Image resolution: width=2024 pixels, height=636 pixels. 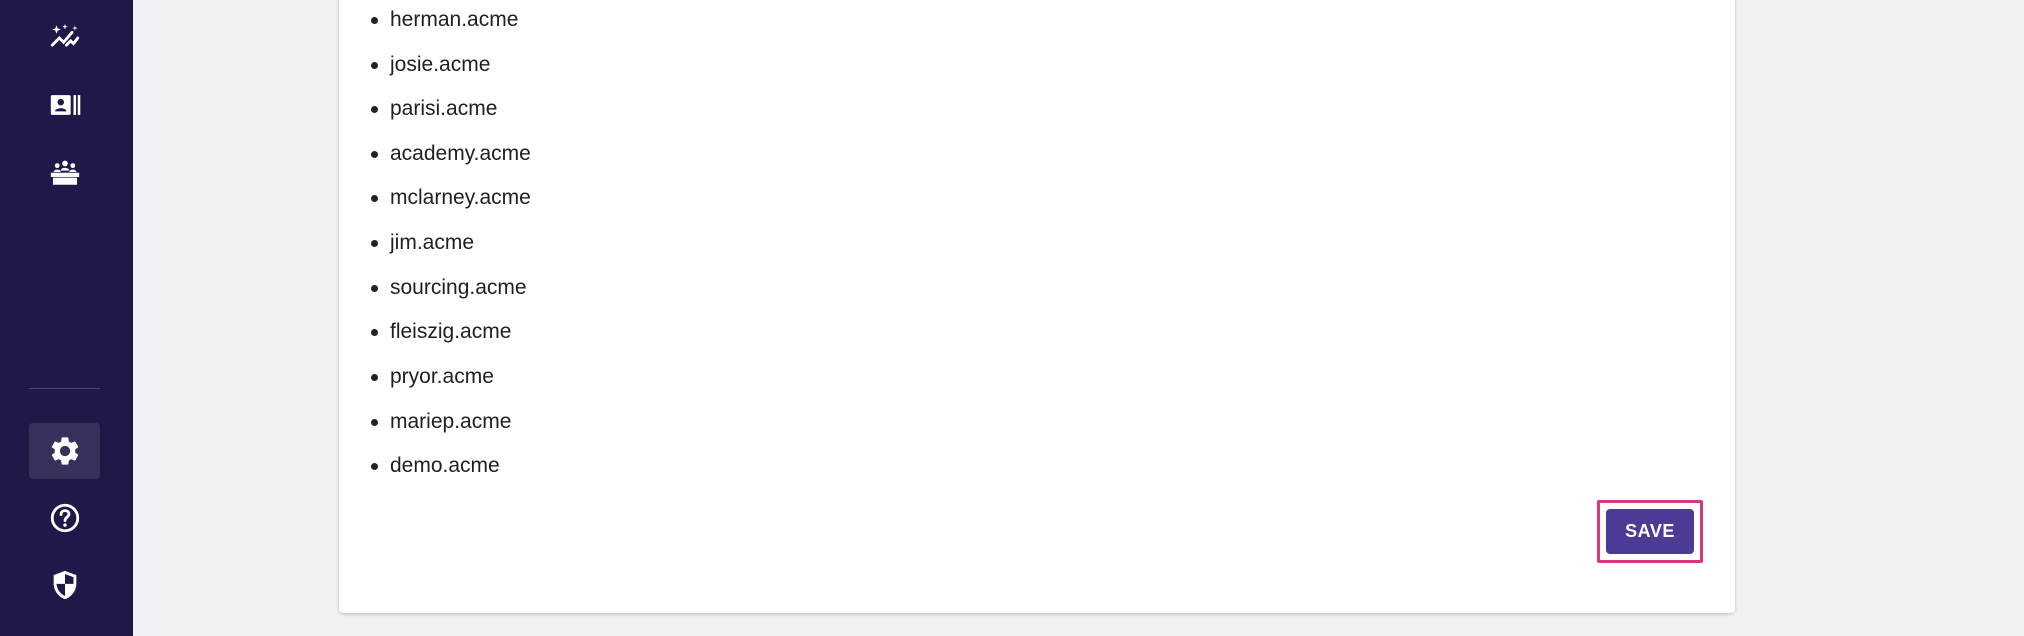 What do you see at coordinates (64, 35) in the screenshot?
I see `sparkle-chart-icon` at bounding box center [64, 35].